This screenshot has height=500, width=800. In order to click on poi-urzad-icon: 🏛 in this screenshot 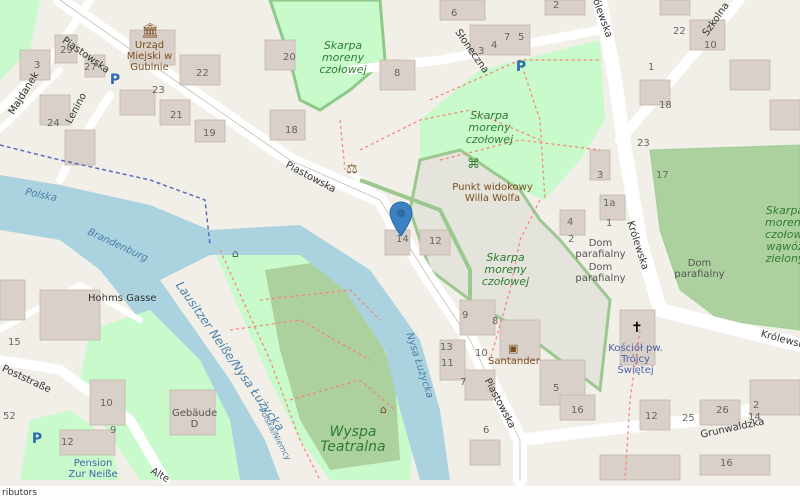, I will do `click(150, 31)`.